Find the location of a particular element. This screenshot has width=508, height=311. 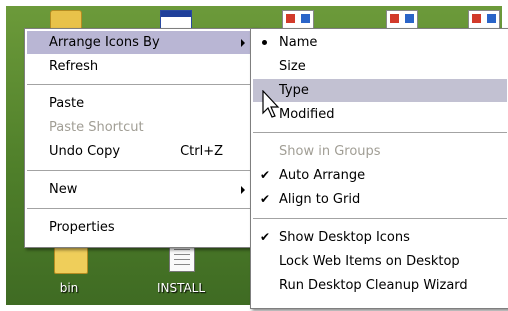

menu-item-label: Arrange Icons By is located at coordinates (104, 42).